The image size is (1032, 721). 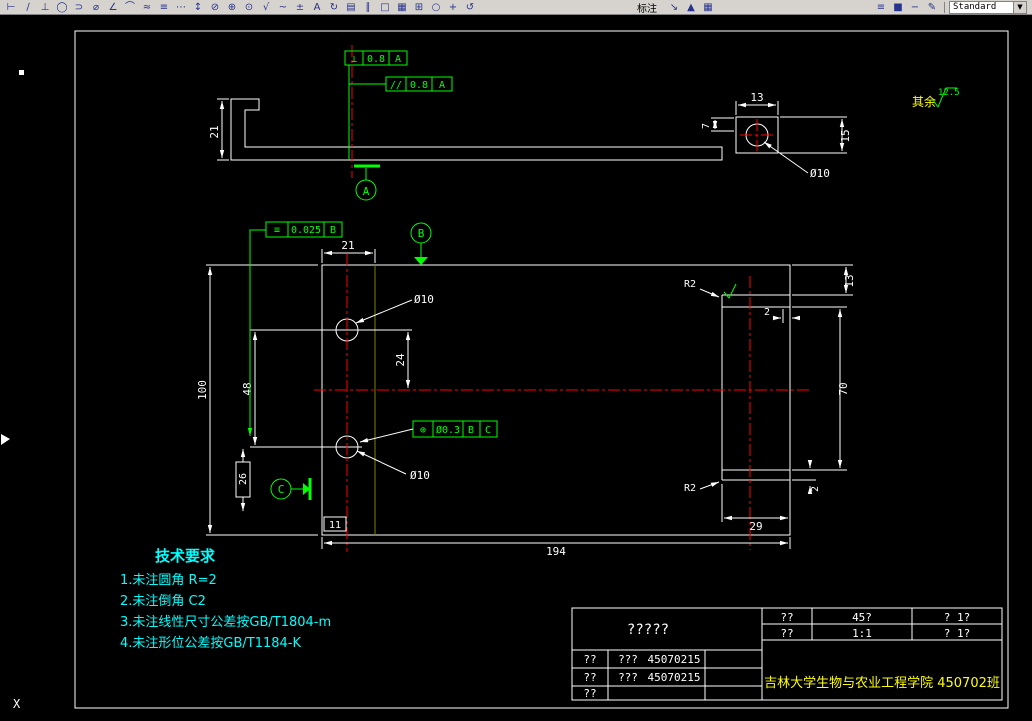 What do you see at coordinates (400, 360) in the screenshot?
I see `dim-24-label: 24` at bounding box center [400, 360].